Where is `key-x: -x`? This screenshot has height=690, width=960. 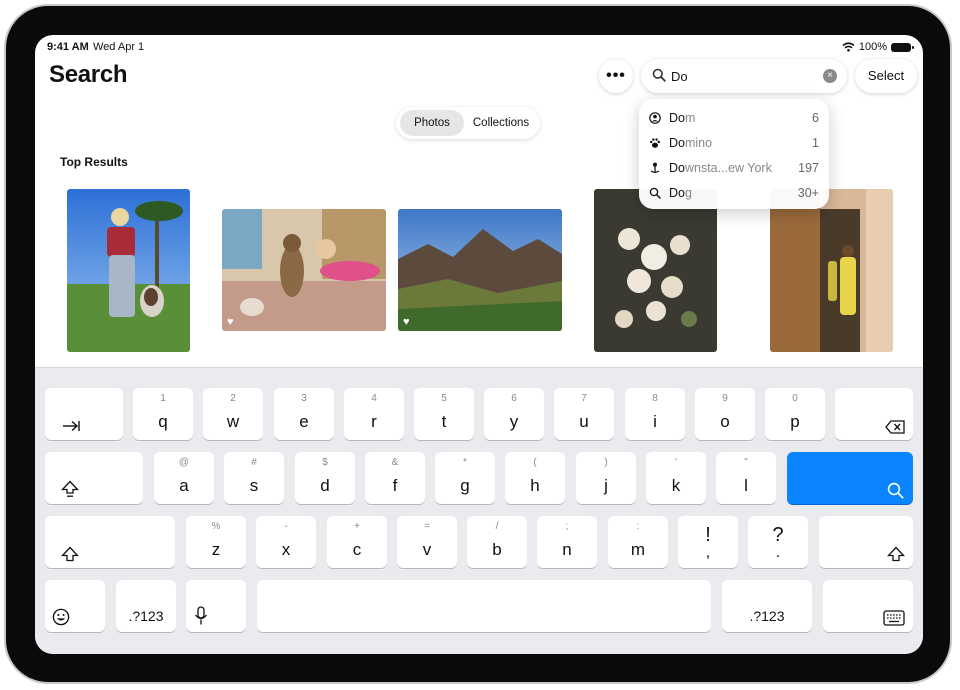
key-x: -x is located at coordinates (286, 542).